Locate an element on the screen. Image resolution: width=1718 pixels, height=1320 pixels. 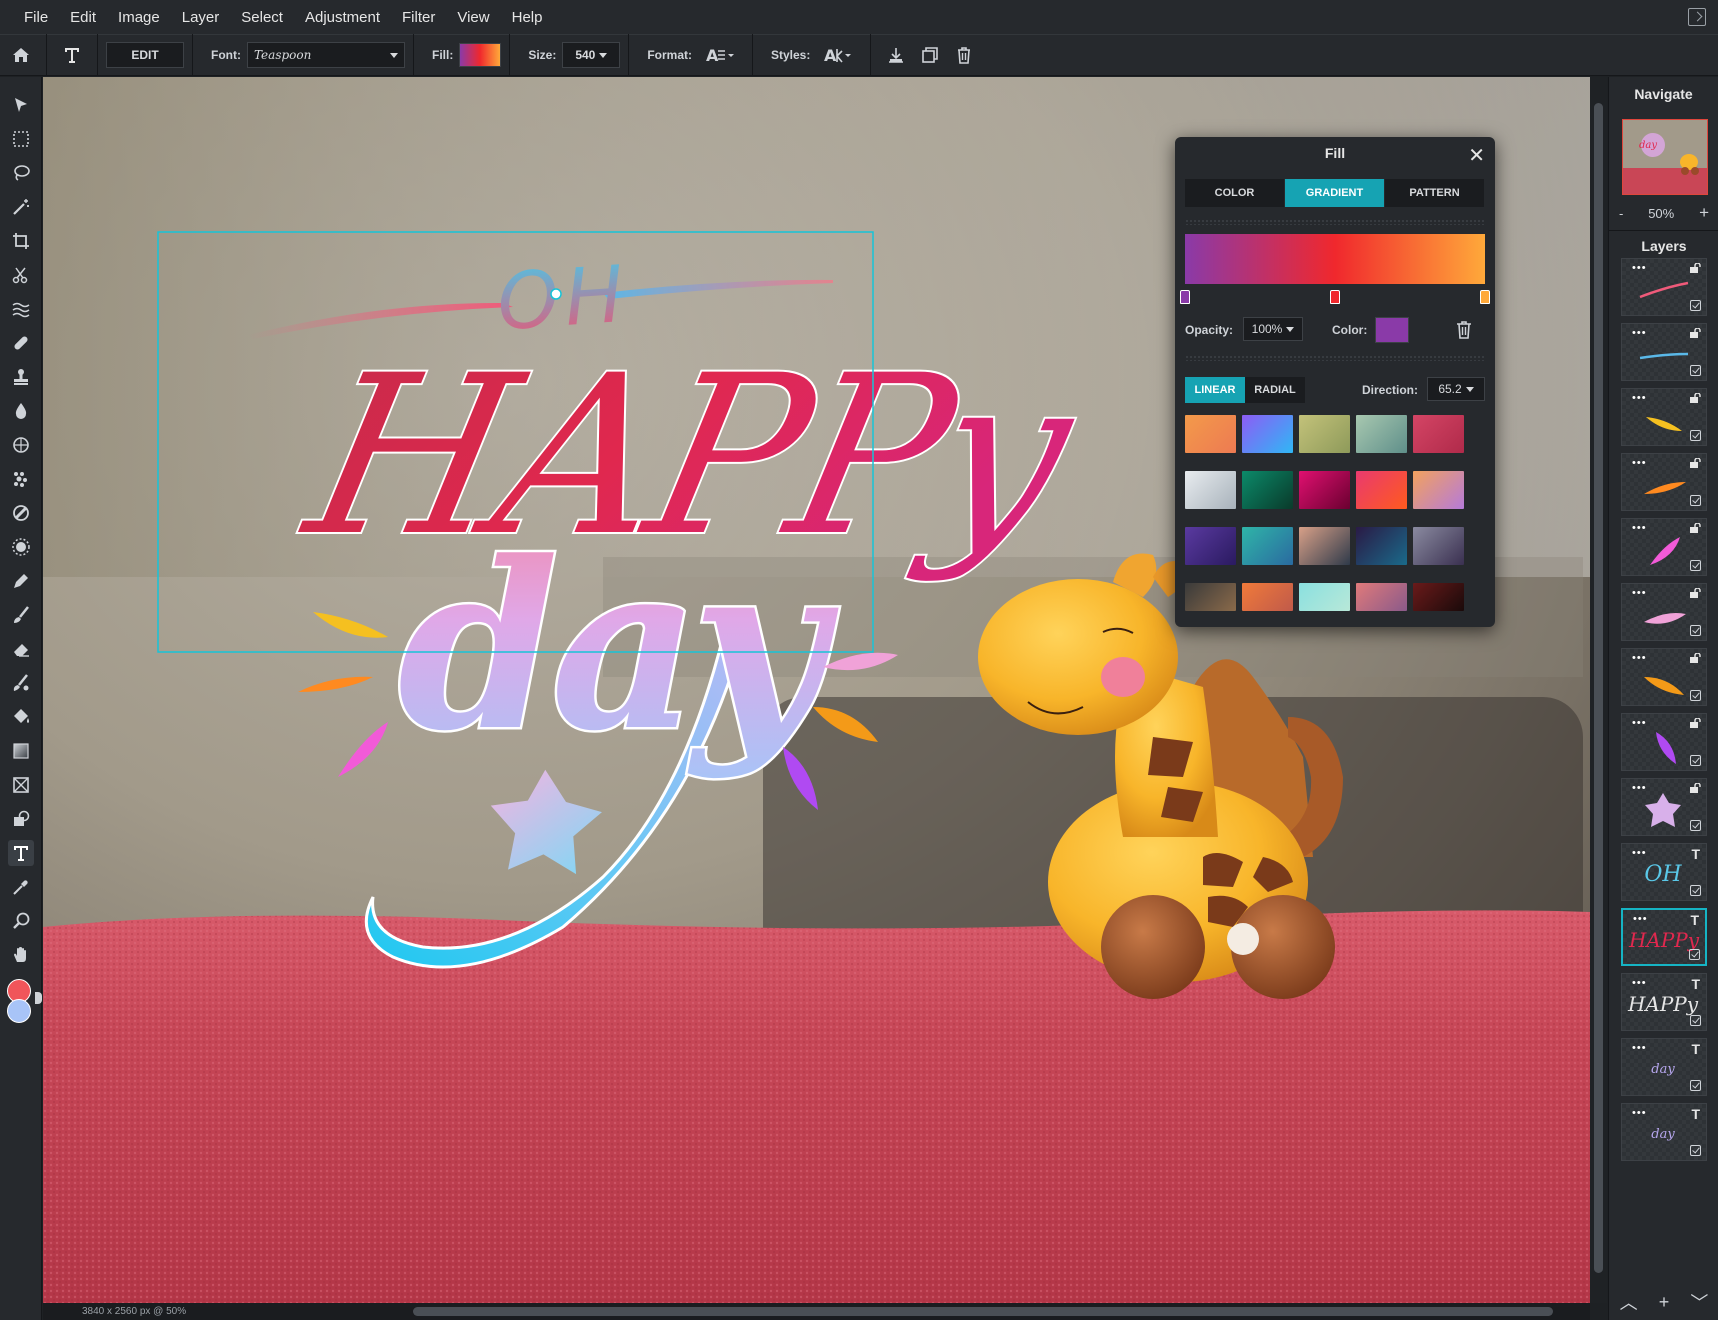
radial-button: RADIAL is located at coordinates (1275, 390).